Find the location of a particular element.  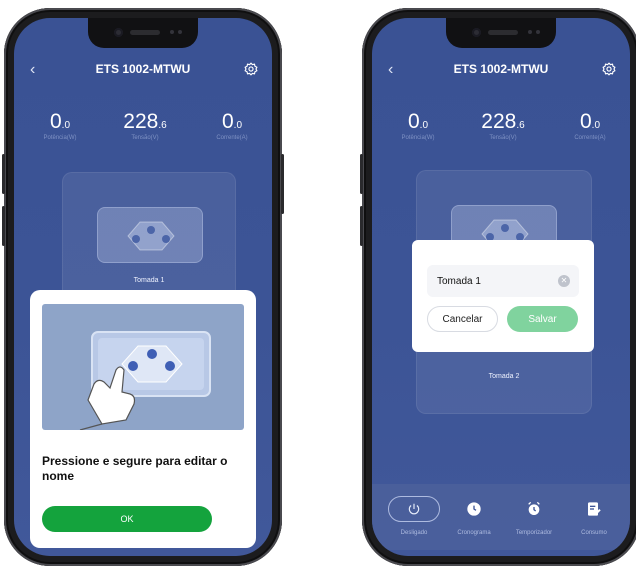

socket-icon is located at coordinates (151, 236).